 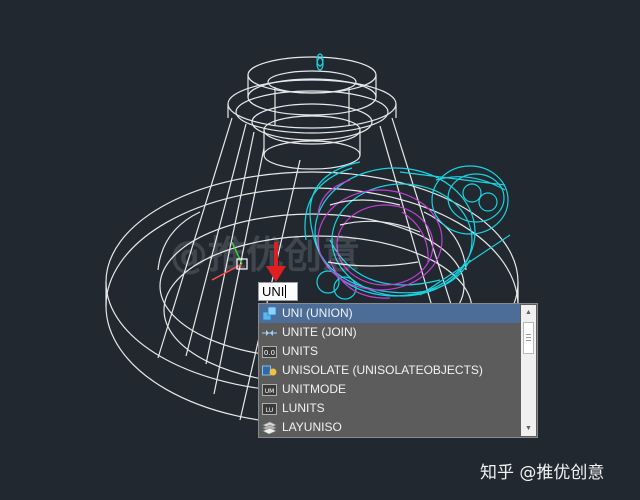 What do you see at coordinates (314, 389) in the screenshot?
I see `autocomplete-item-label: UNITMODE` at bounding box center [314, 389].